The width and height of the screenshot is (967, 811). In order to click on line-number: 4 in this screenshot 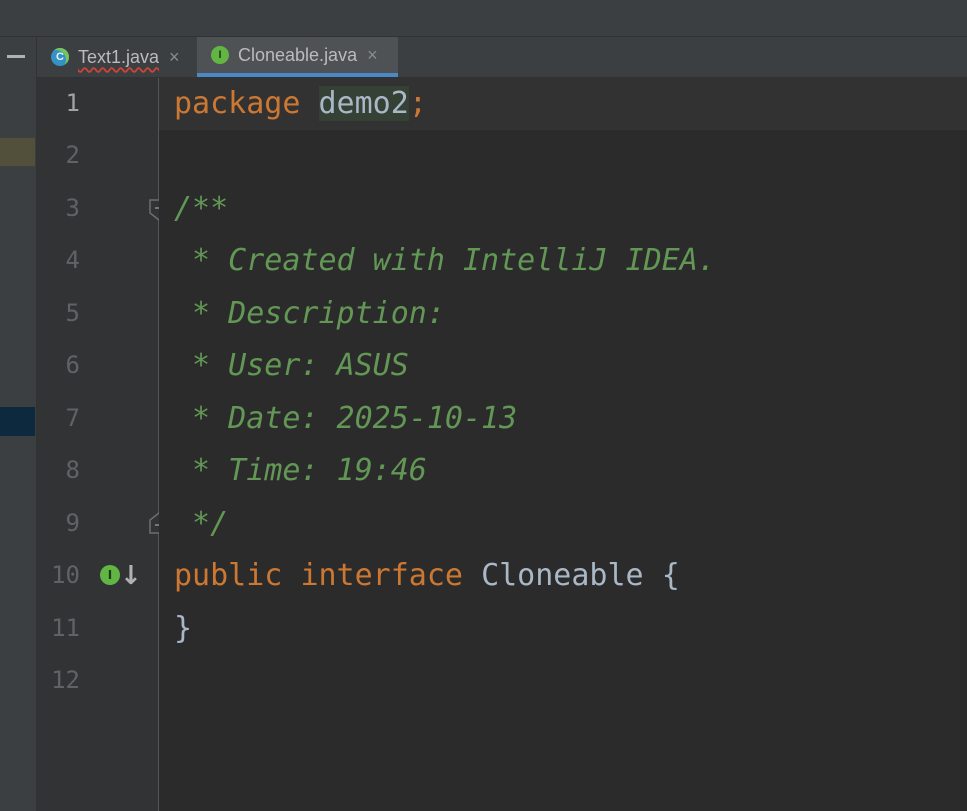, I will do `click(72, 260)`.